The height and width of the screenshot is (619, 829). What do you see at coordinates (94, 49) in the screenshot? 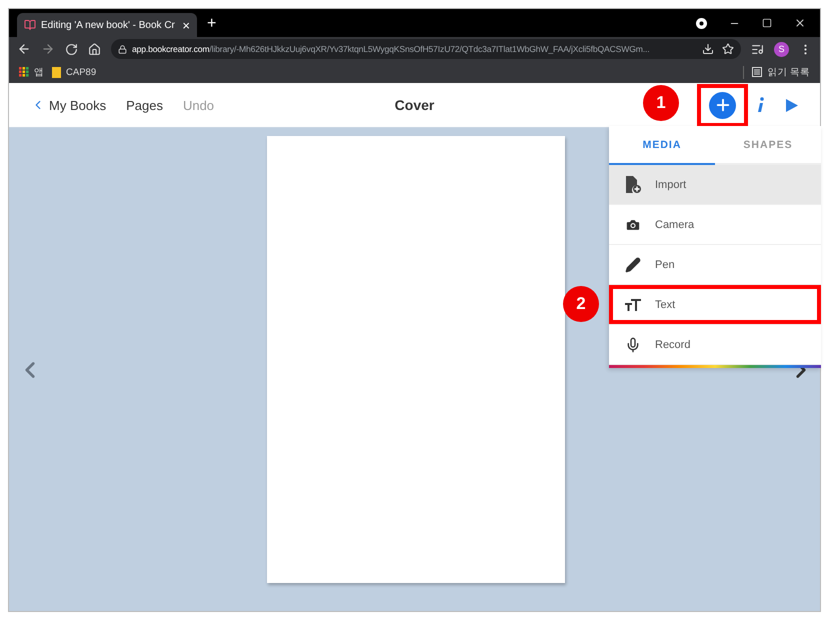
I see `home-icon` at bounding box center [94, 49].